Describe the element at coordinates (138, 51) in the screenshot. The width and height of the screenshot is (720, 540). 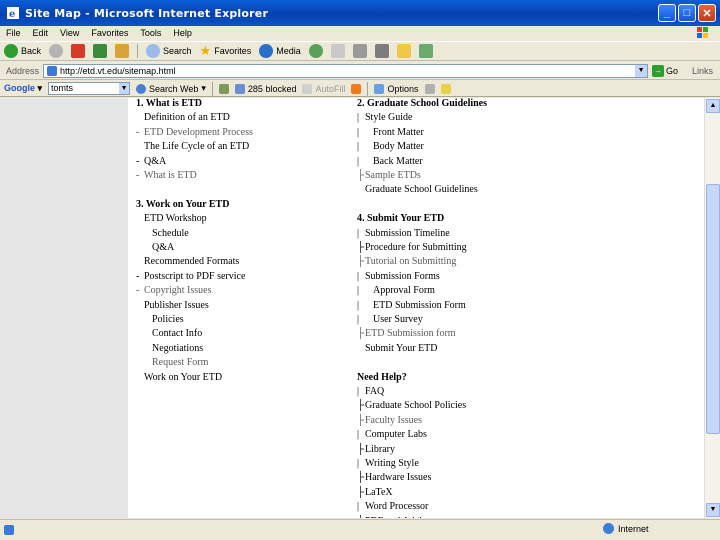
I see `toolbar-divider` at that location.